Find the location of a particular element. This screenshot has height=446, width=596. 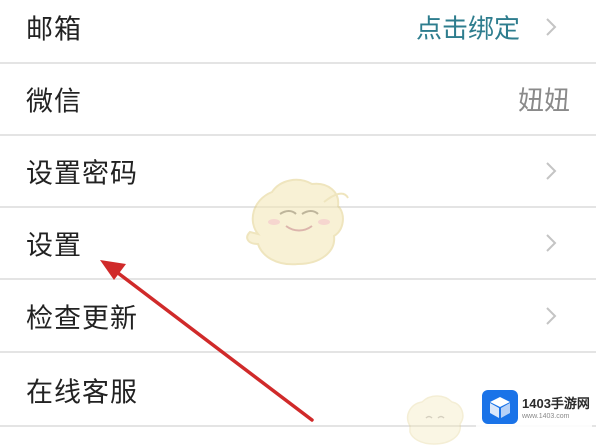

row-label-check-update: 检查更新 is located at coordinates (82, 319).